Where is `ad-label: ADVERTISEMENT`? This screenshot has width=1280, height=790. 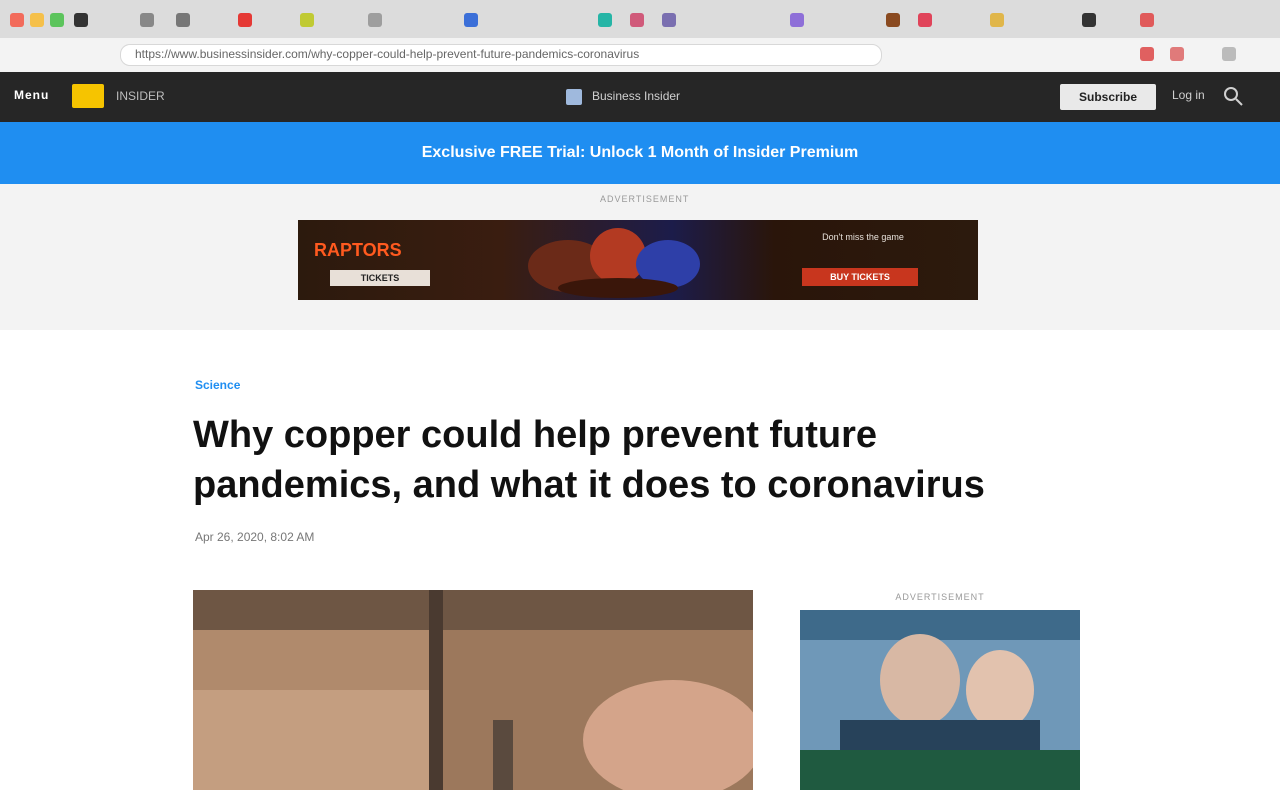 ad-label: ADVERTISEMENT is located at coordinates (645, 199).